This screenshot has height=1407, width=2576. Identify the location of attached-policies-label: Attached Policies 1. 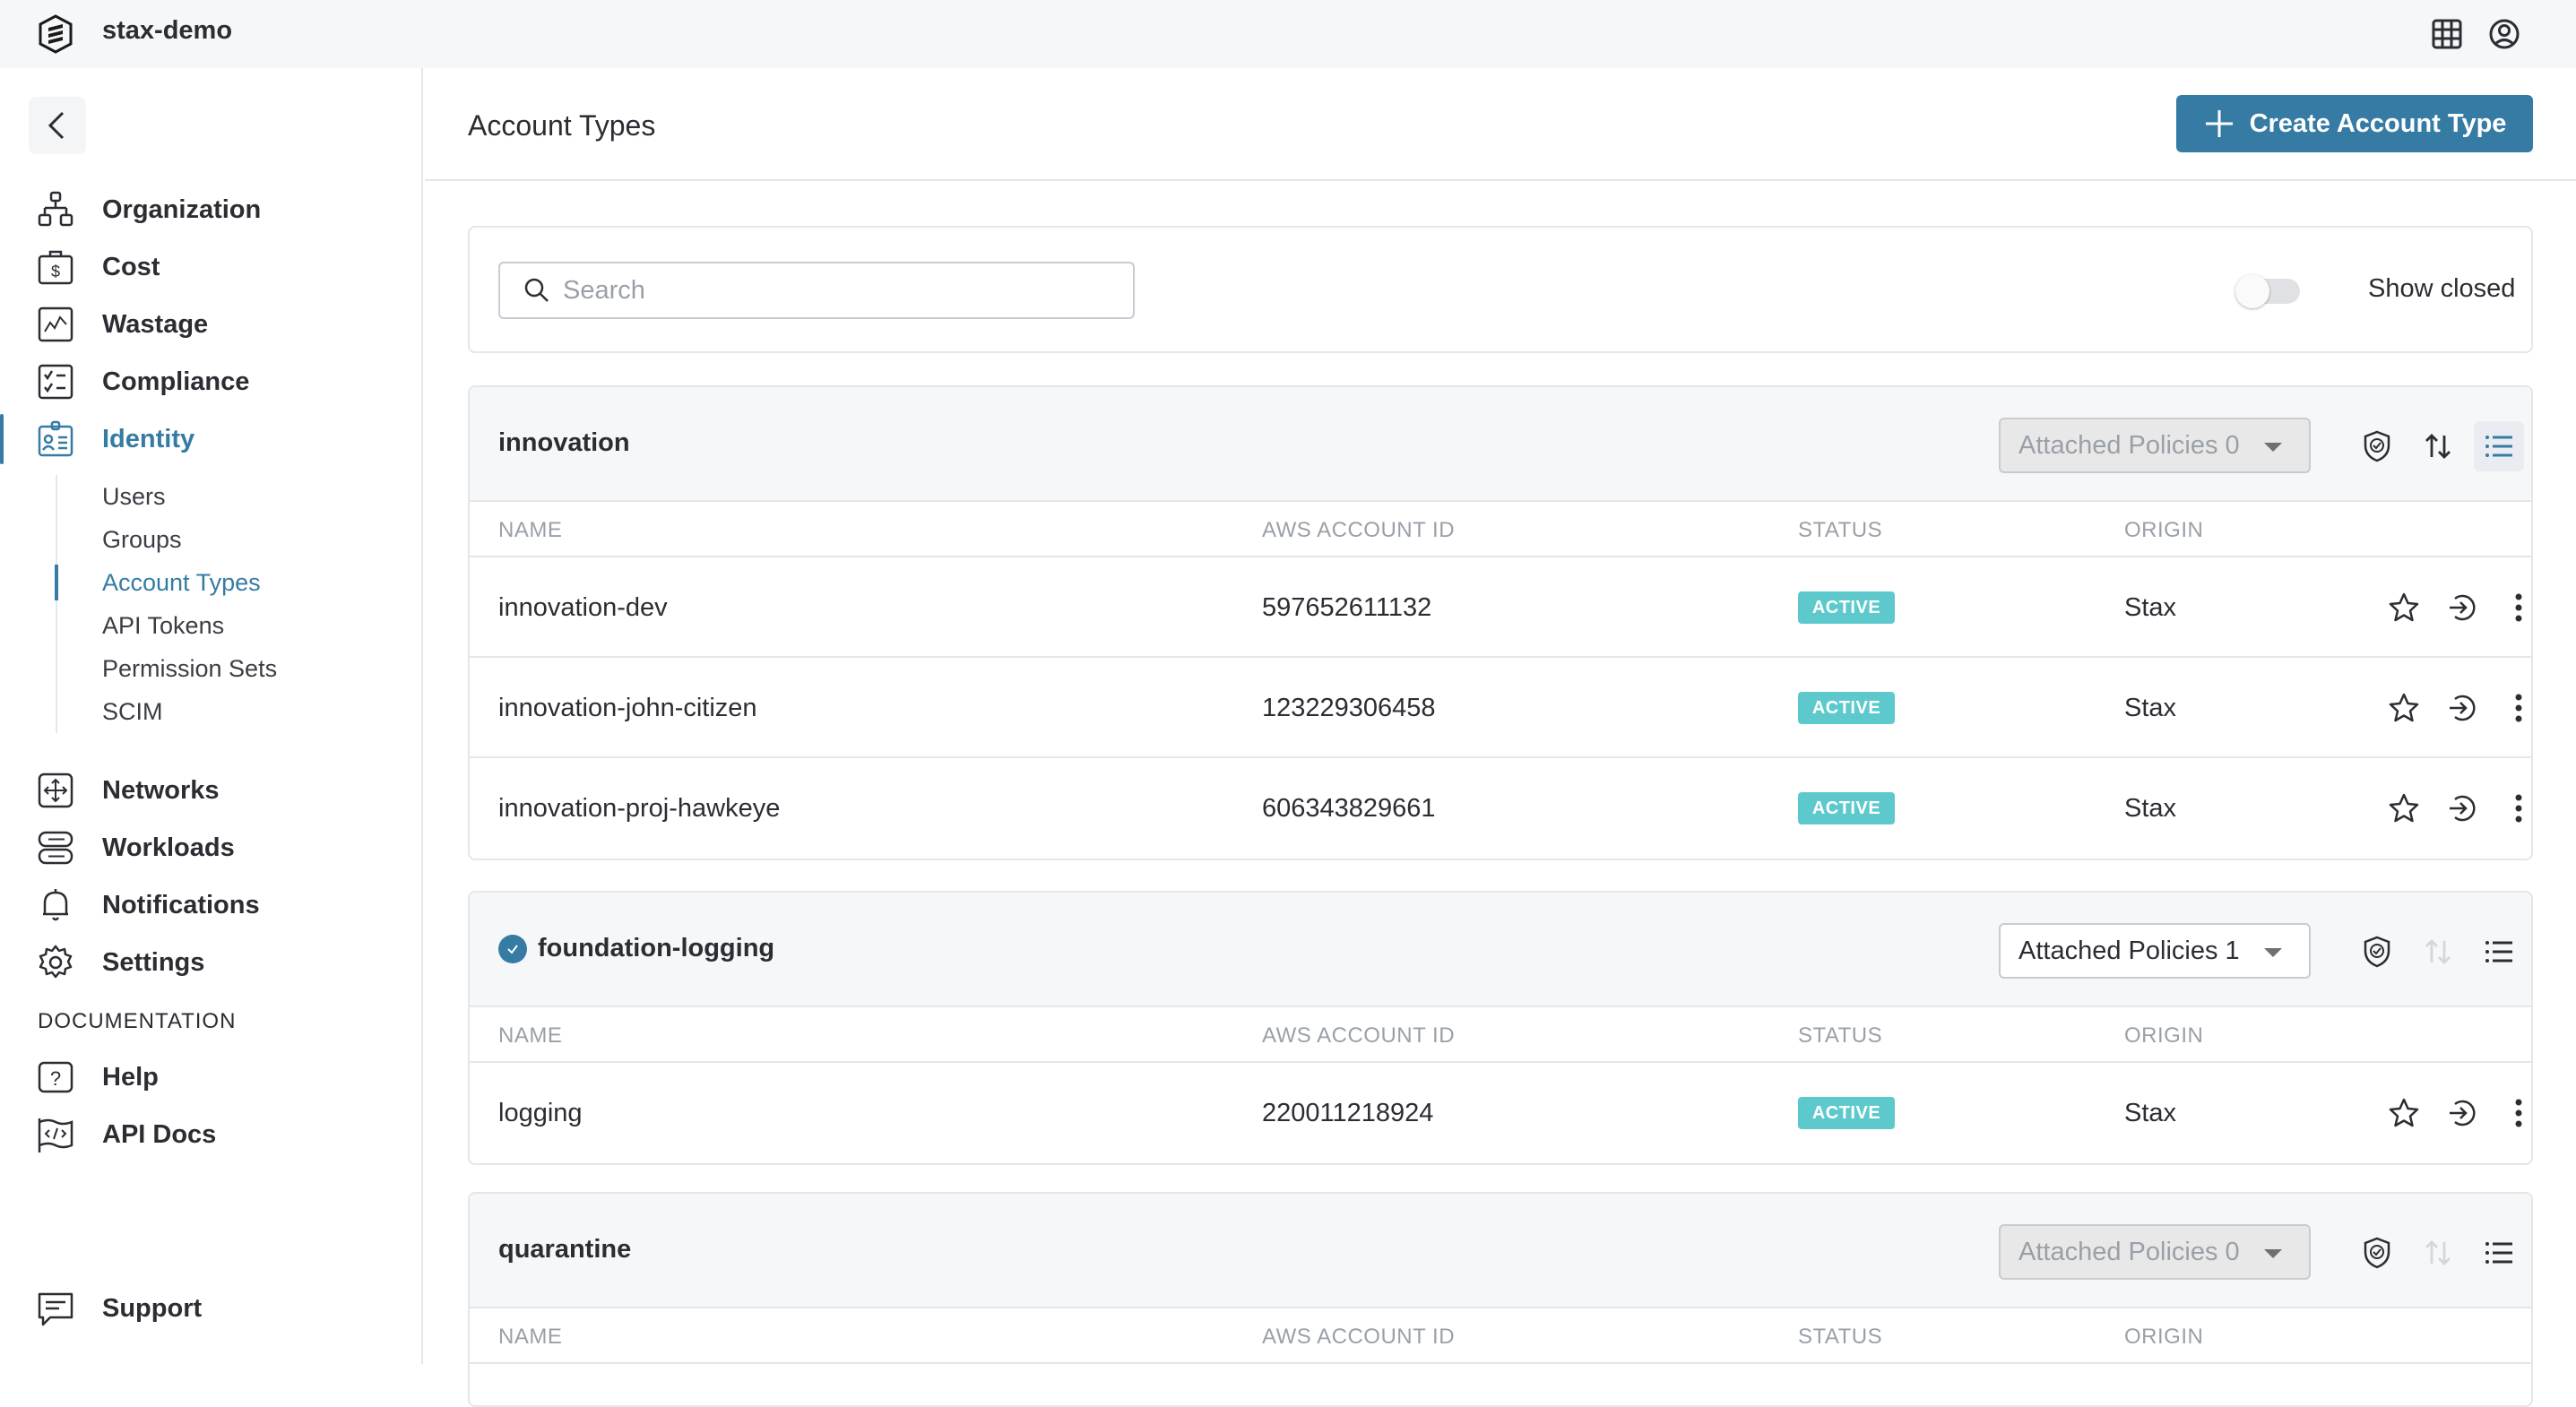
(2129, 951).